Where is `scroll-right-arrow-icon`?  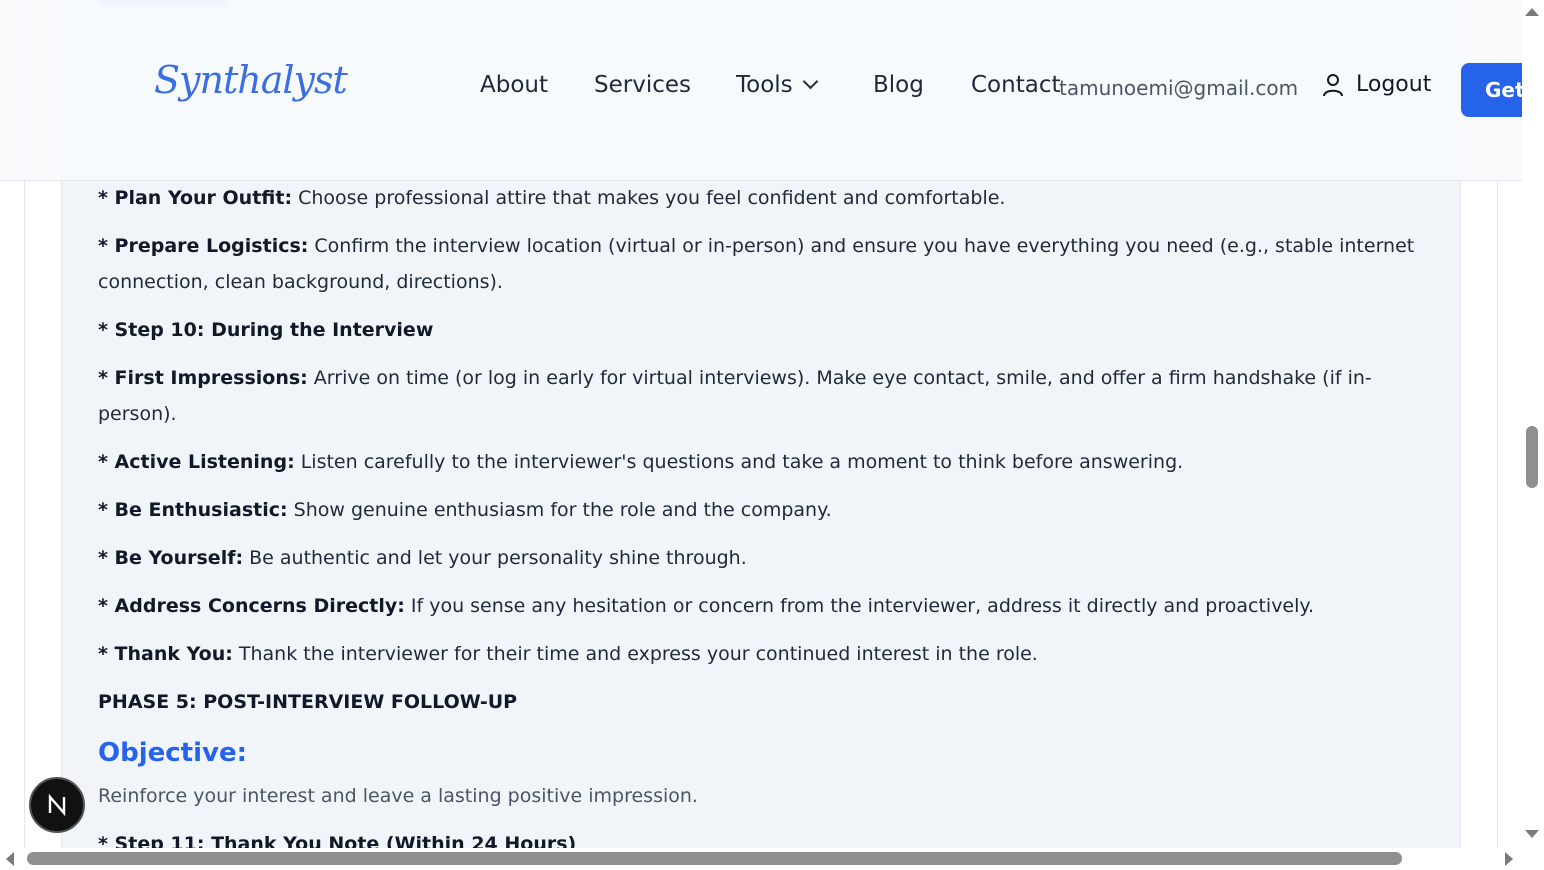 scroll-right-arrow-icon is located at coordinates (1509, 859).